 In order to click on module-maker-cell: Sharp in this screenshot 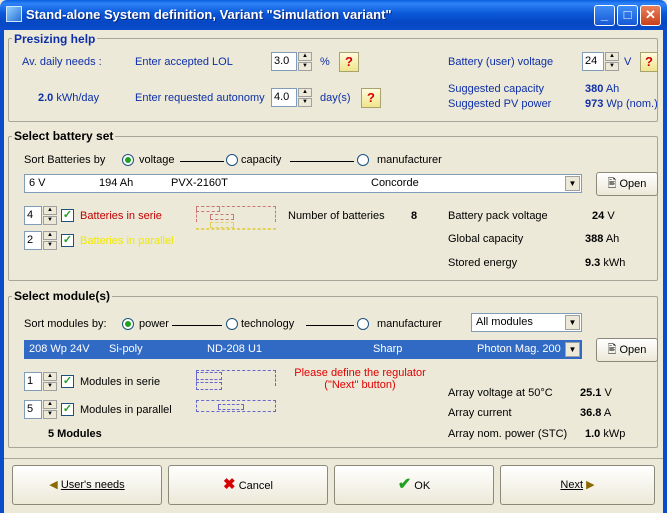, I will do `click(388, 349)`.